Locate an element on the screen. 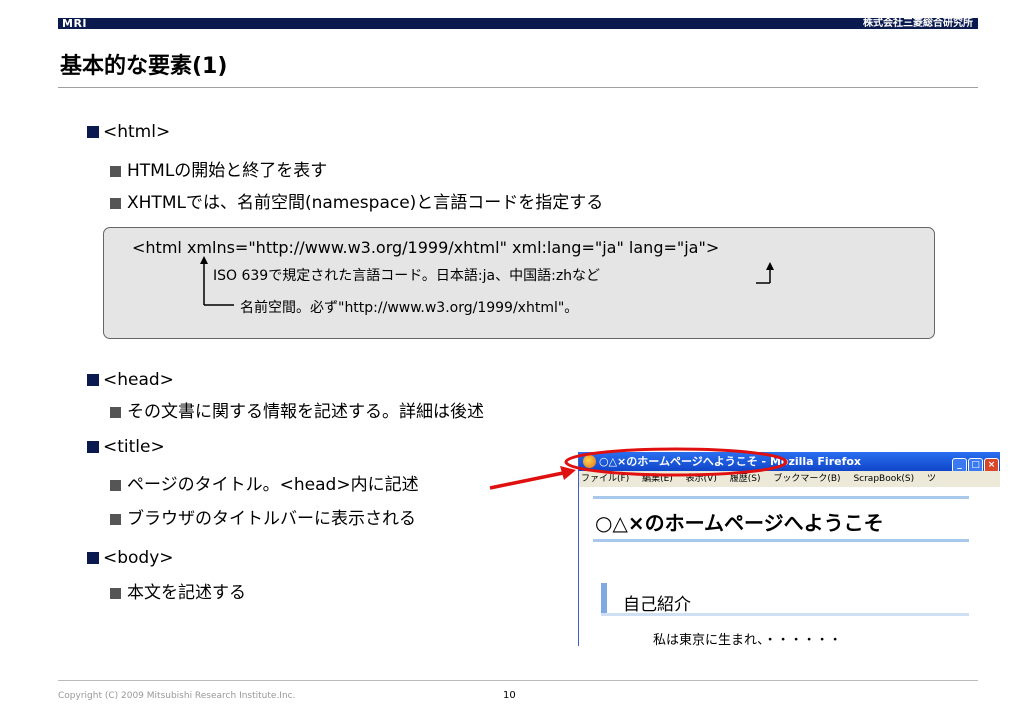  browser-titlebar: ○△×のホームページへようこそ - Mozilla Firefox _ □ × is located at coordinates (789, 462).